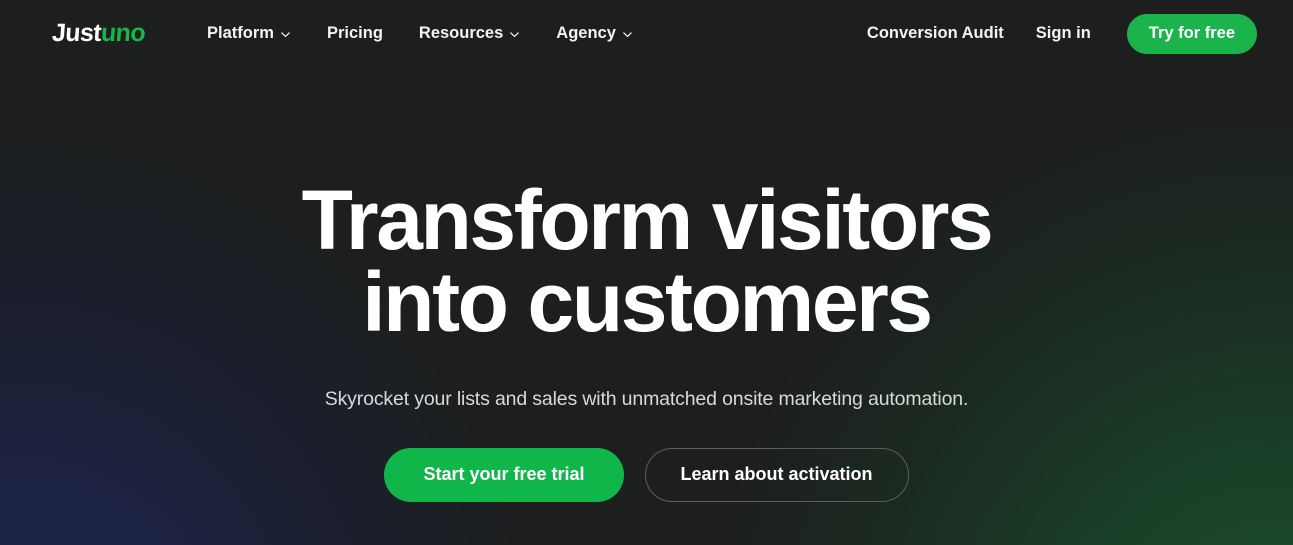 The image size is (1293, 545). Describe the element at coordinates (461, 33) in the screenshot. I see `nav-item-label: Resources` at that location.